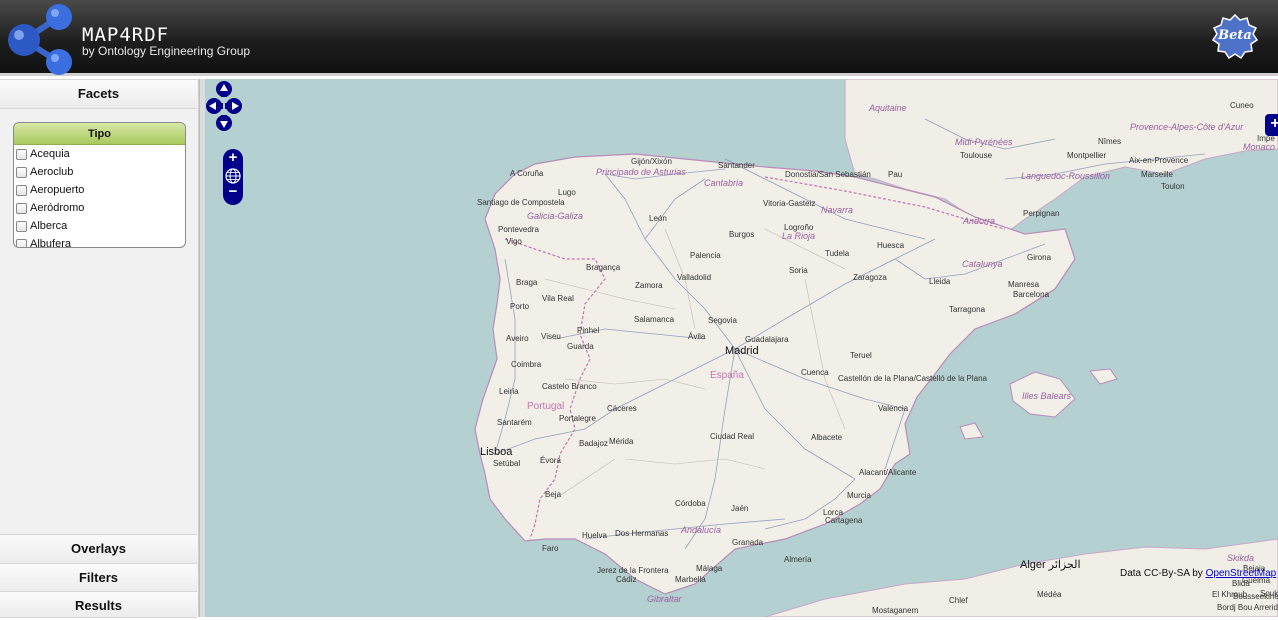 The width and height of the screenshot is (1278, 620). I want to click on zoom-out-button: −, so click(233, 192).